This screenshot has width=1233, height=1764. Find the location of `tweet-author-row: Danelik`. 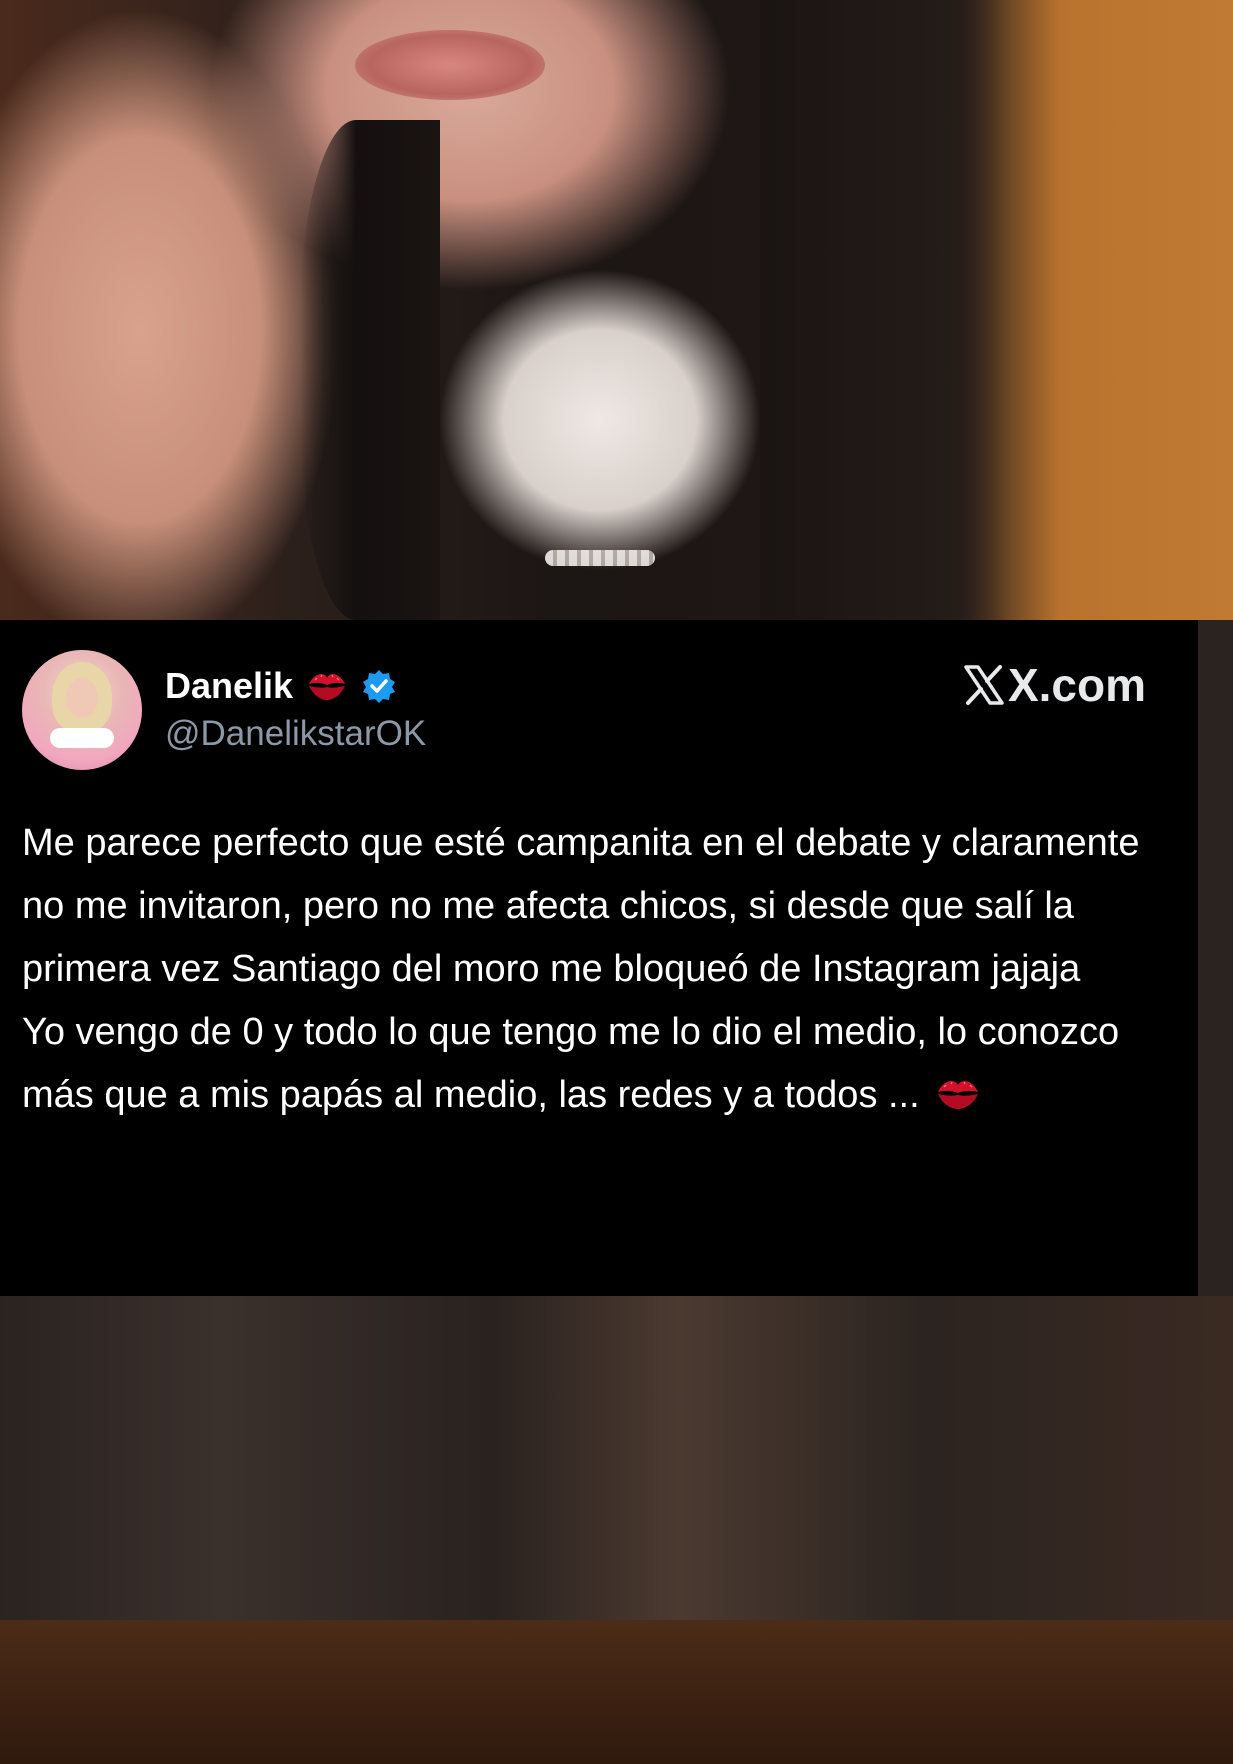

tweet-author-row: Danelik is located at coordinates (281, 686).